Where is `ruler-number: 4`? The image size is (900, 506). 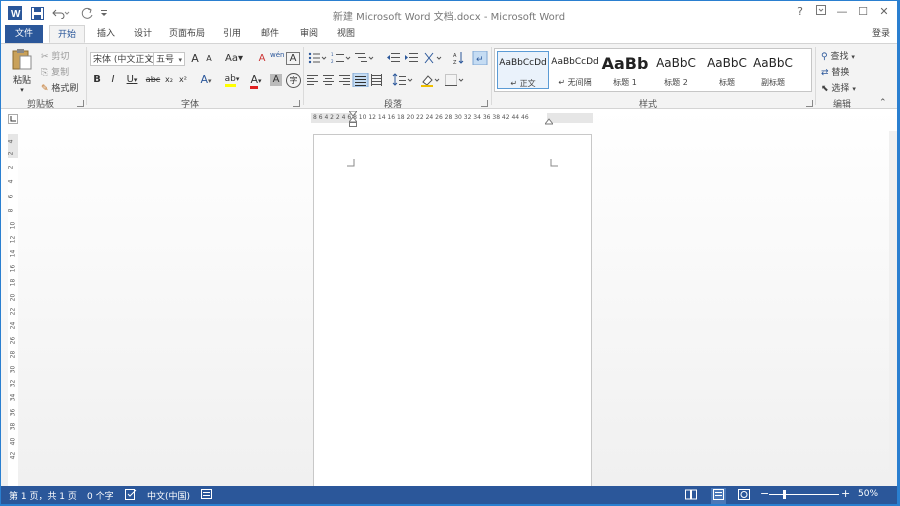
ruler-number: 4 is located at coordinates (11, 181).